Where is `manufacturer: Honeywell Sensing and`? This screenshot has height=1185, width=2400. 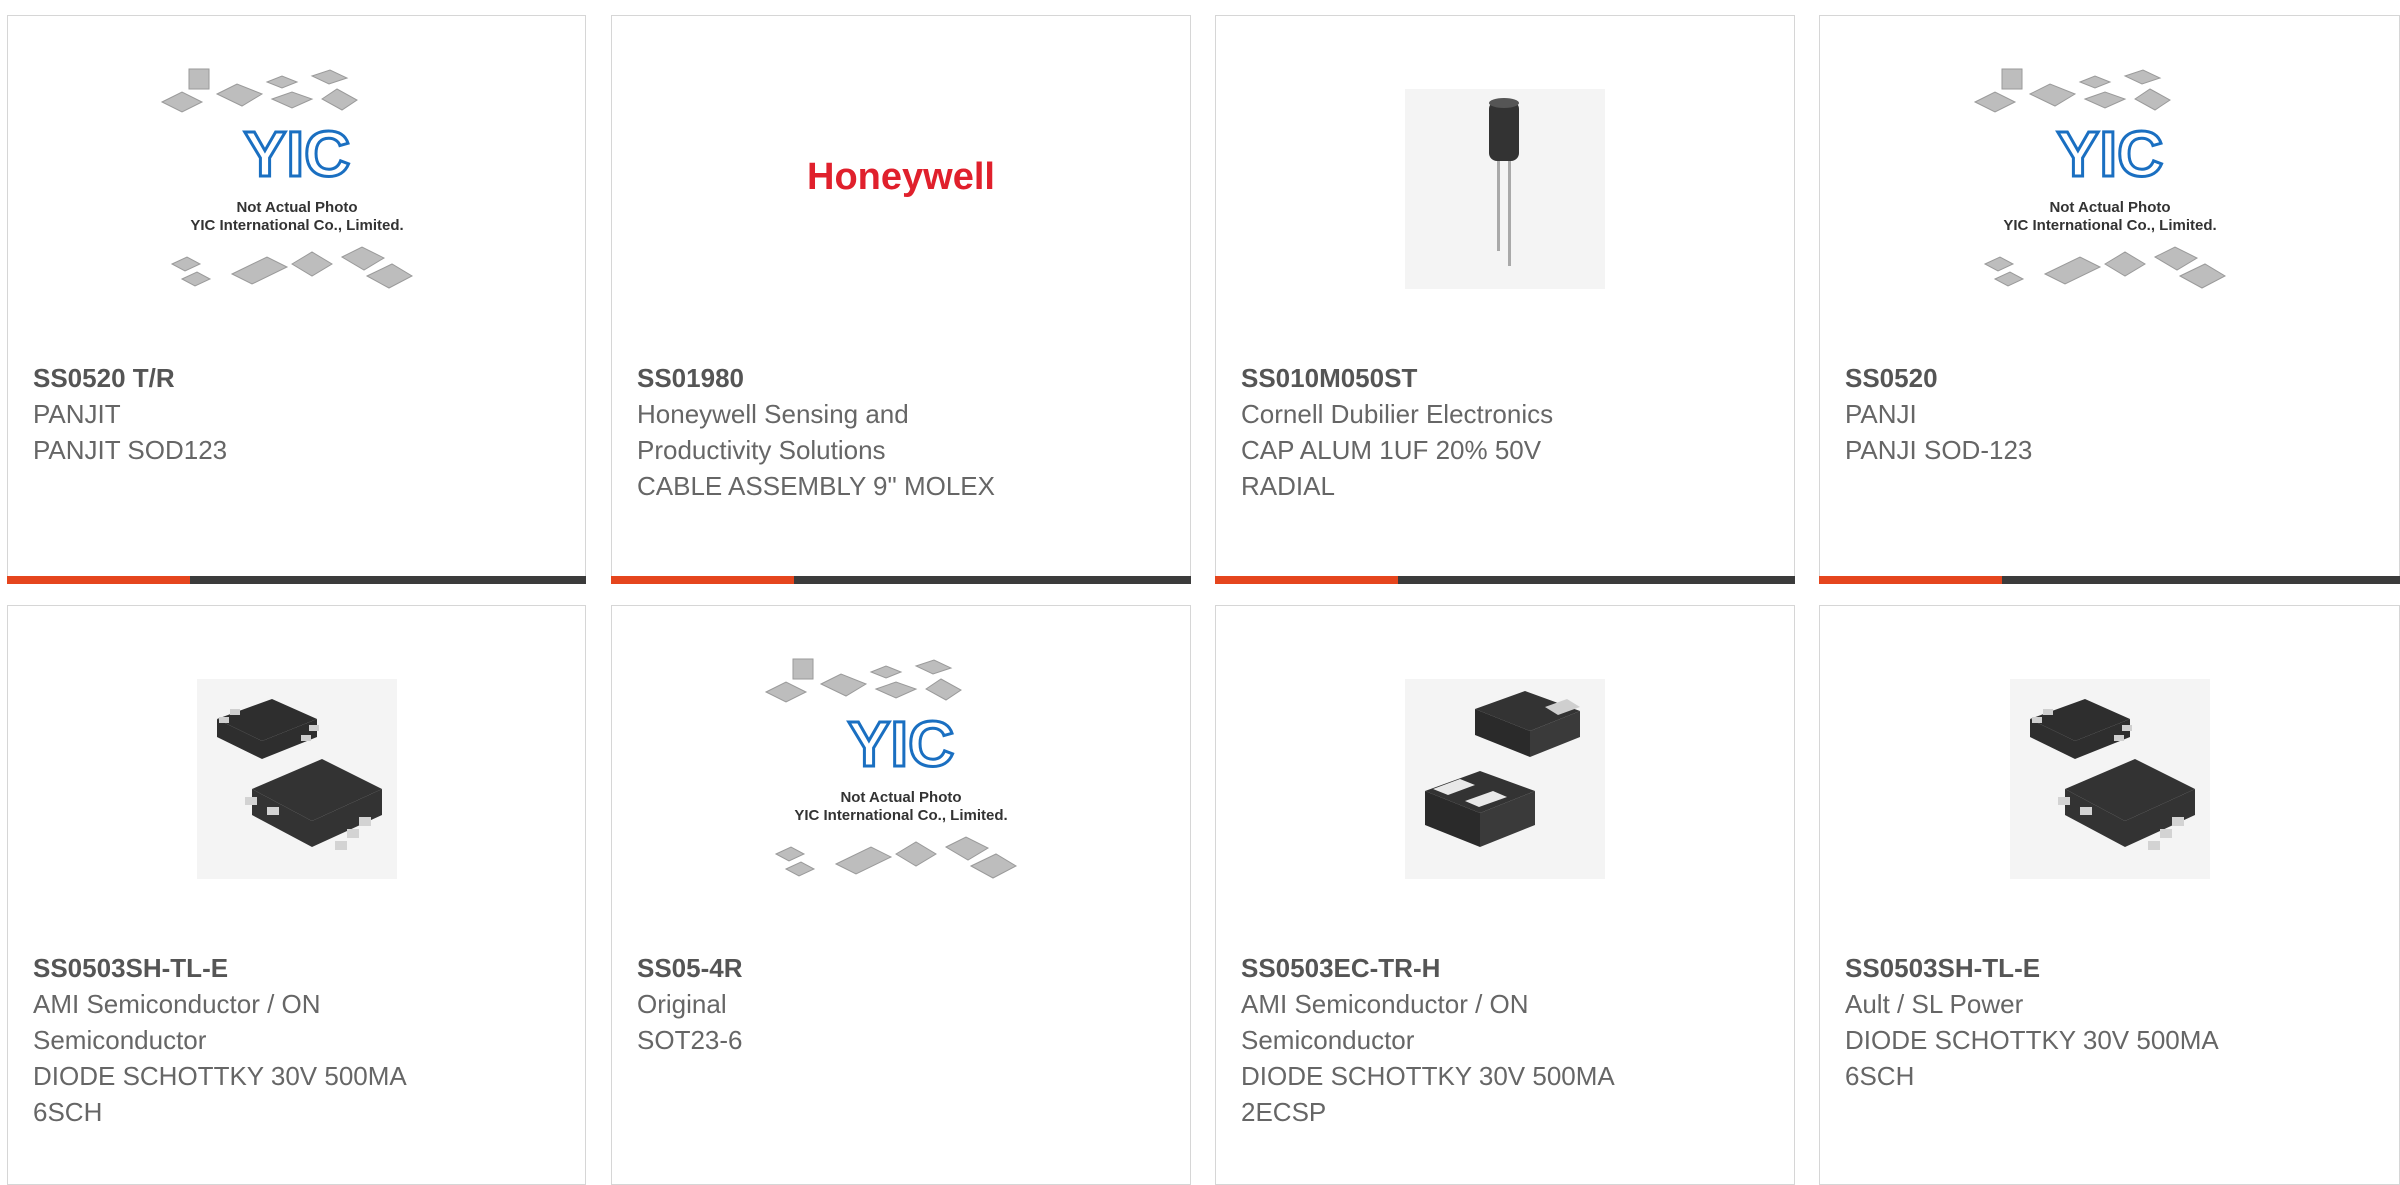 manufacturer: Honeywell Sensing and is located at coordinates (773, 414).